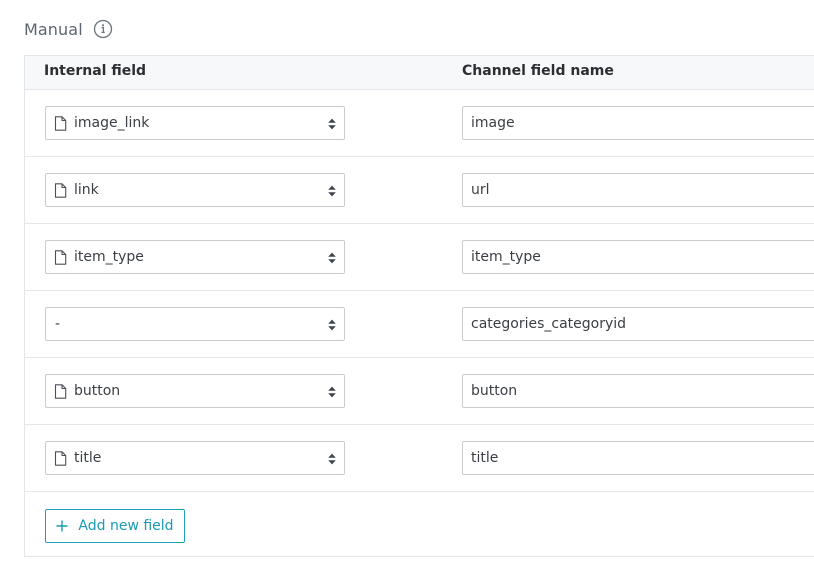  Describe the element at coordinates (88, 458) in the screenshot. I see `internal-field-value: title` at that location.